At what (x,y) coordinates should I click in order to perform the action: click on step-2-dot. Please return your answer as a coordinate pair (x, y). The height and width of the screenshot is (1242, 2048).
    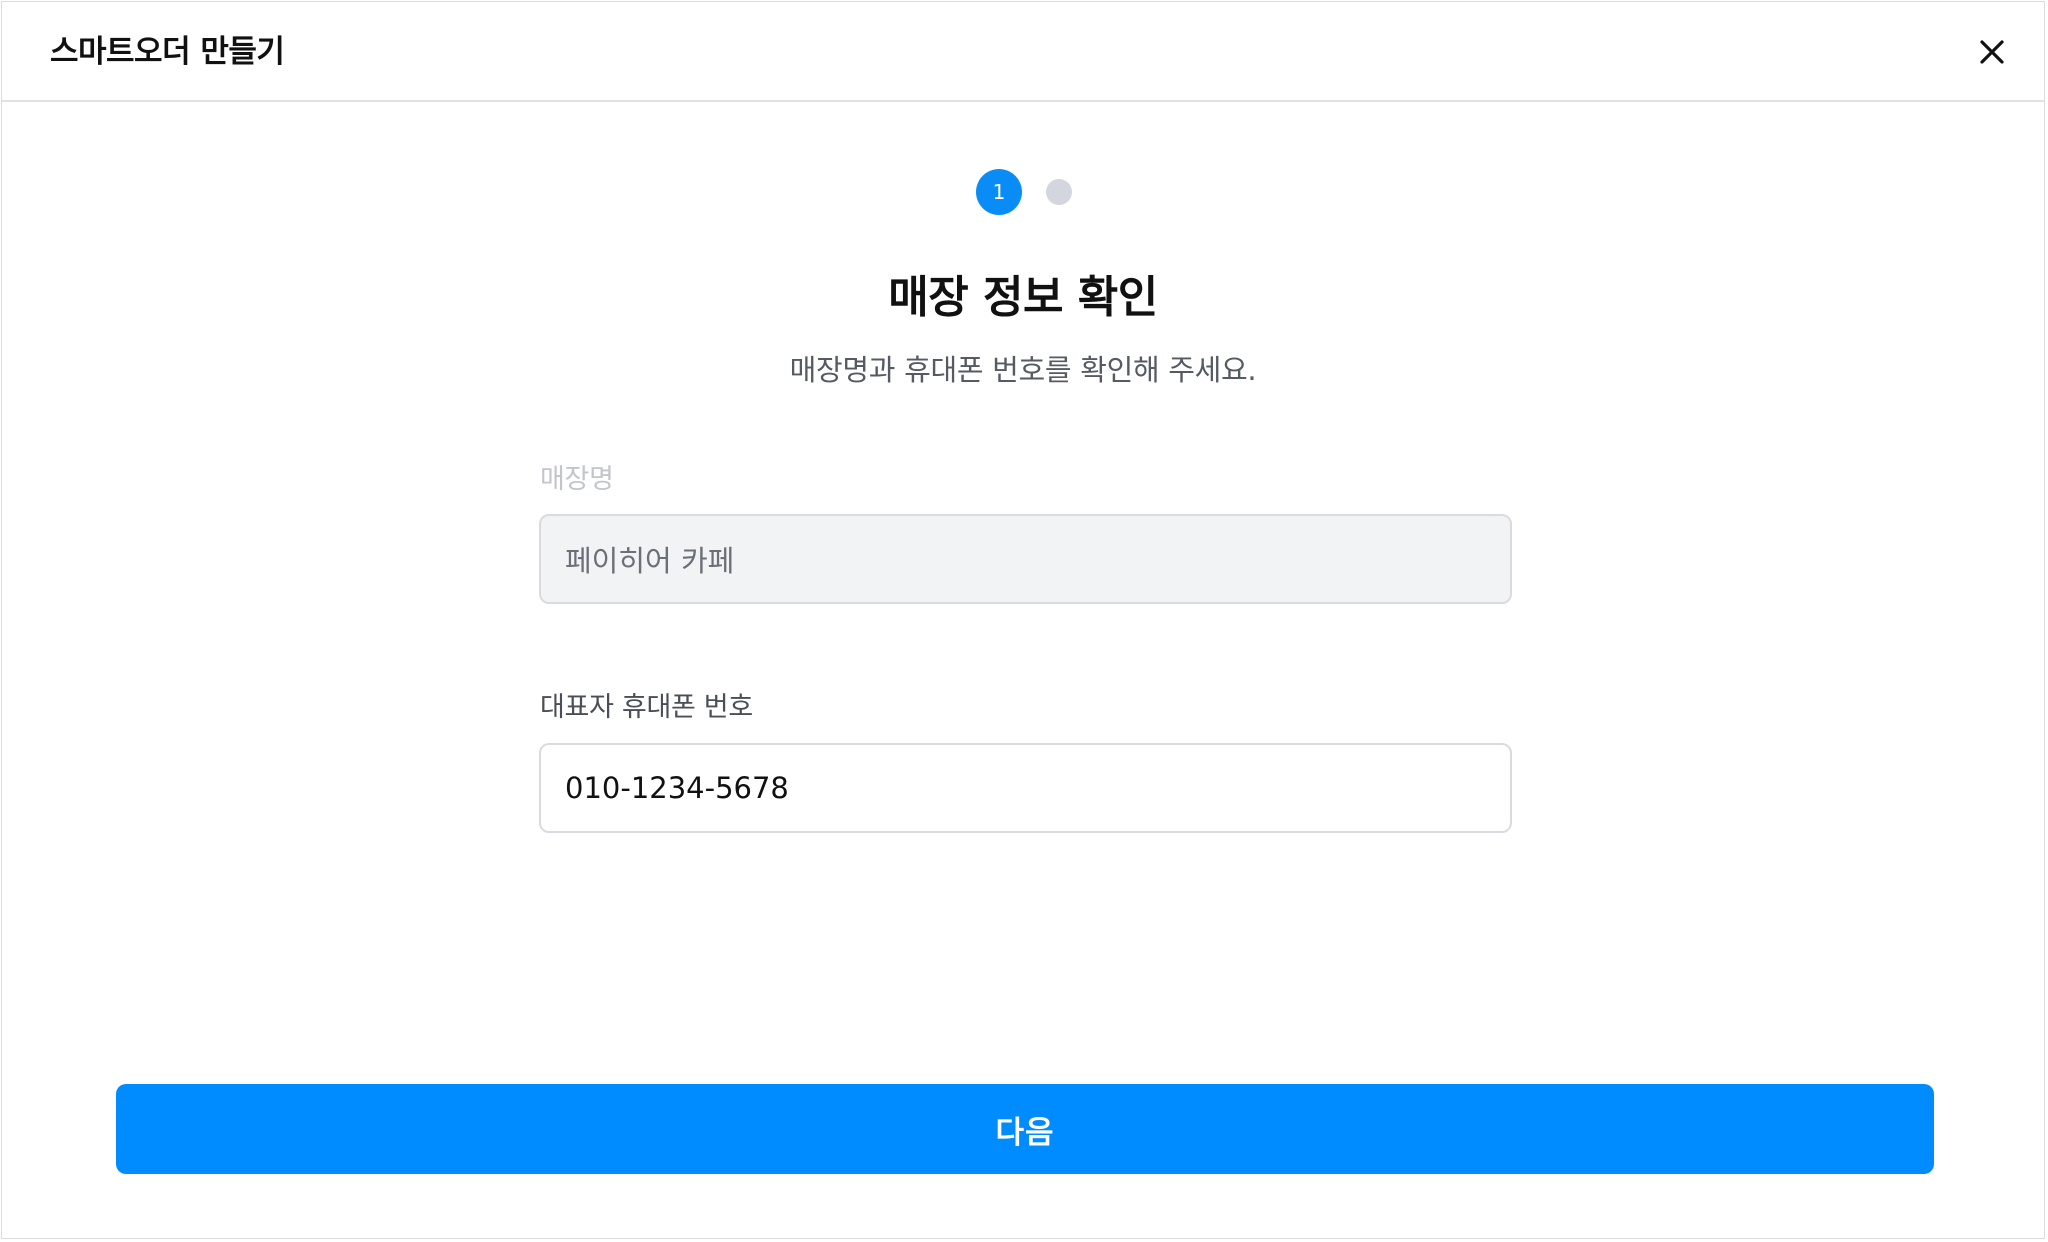
    Looking at the image, I should click on (1059, 192).